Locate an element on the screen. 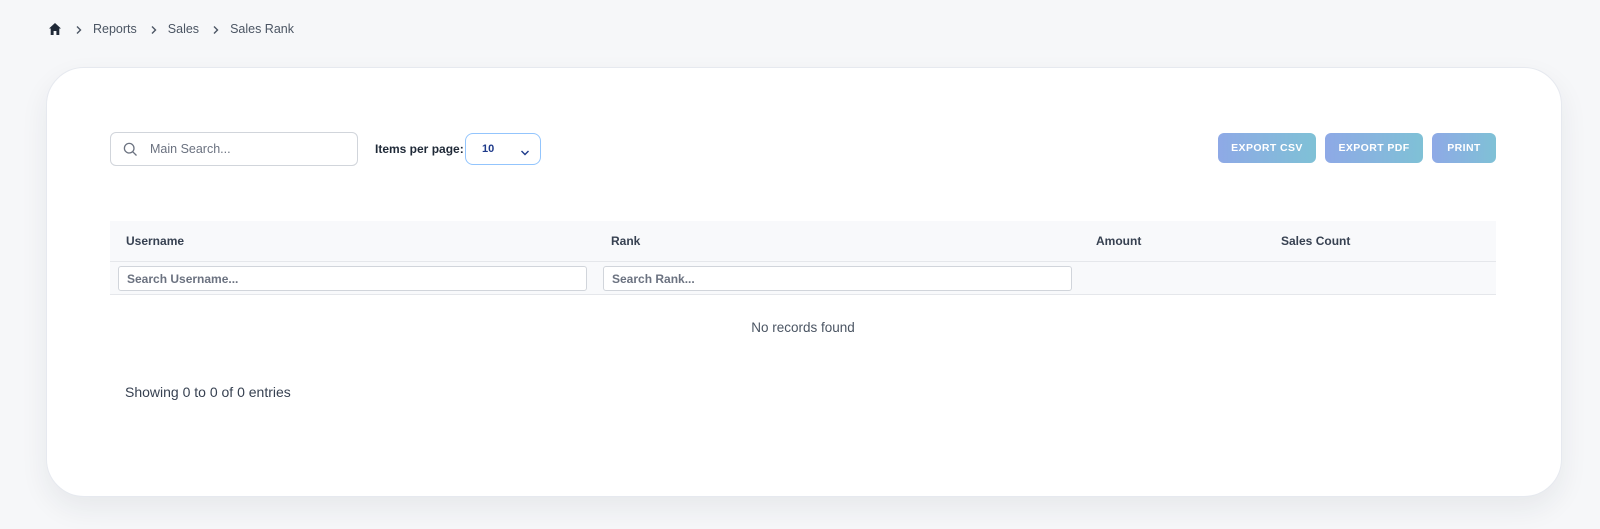 The height and width of the screenshot is (529, 1600). breadcrumb-item-reports: Reports is located at coordinates (115, 29).